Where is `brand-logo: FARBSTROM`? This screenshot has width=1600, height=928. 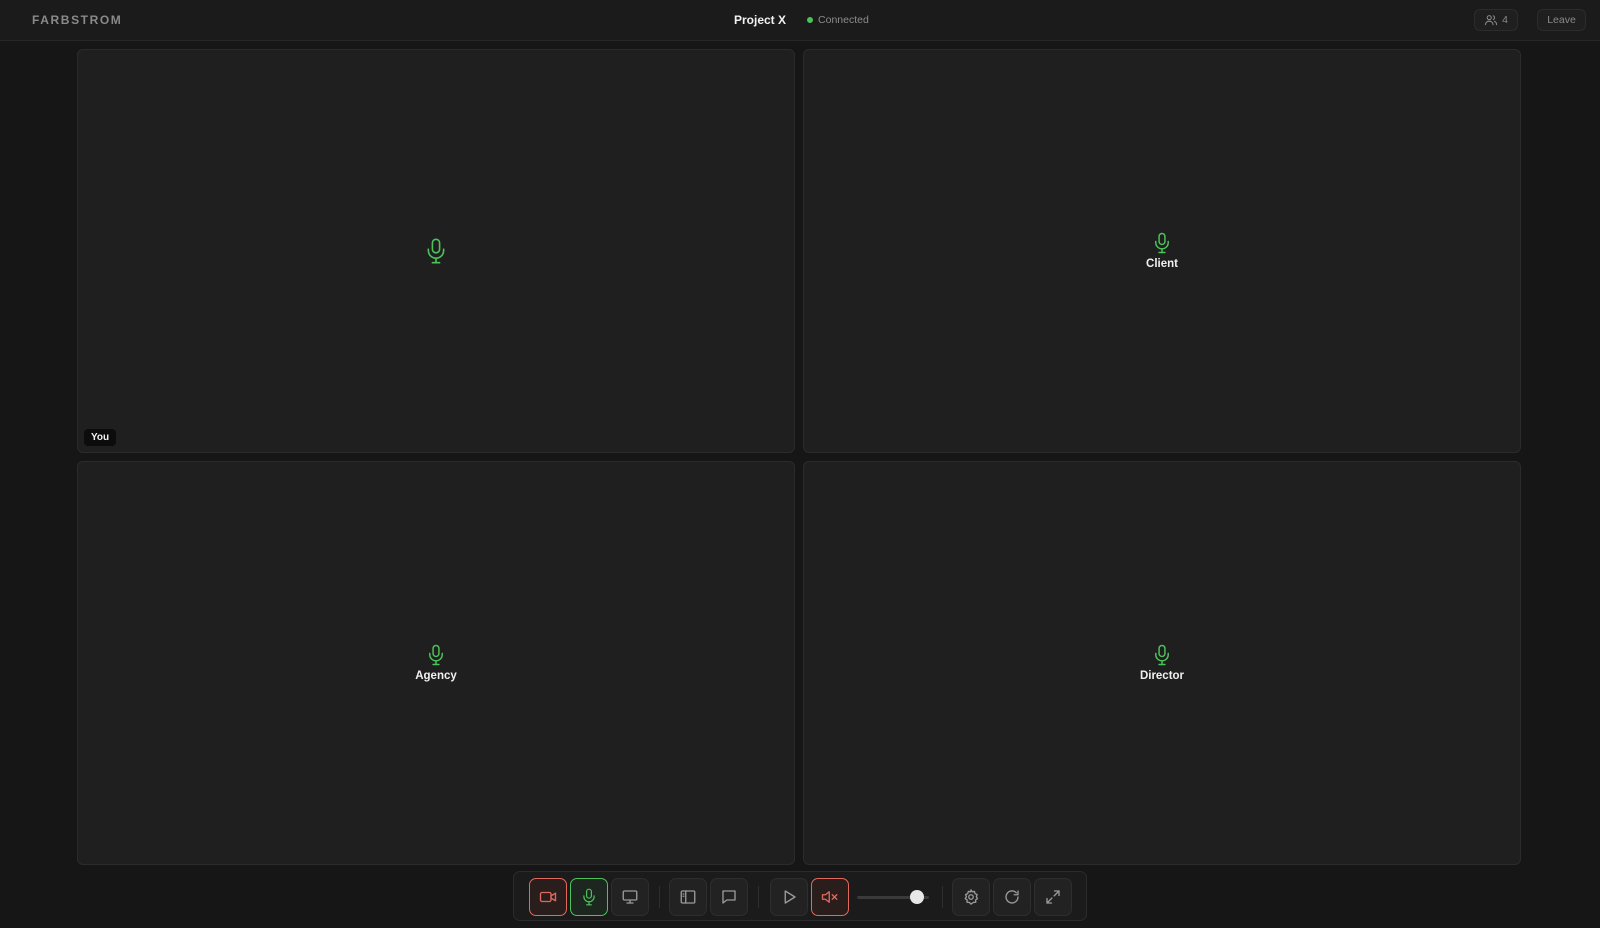 brand-logo: FARBSTROM is located at coordinates (77, 20).